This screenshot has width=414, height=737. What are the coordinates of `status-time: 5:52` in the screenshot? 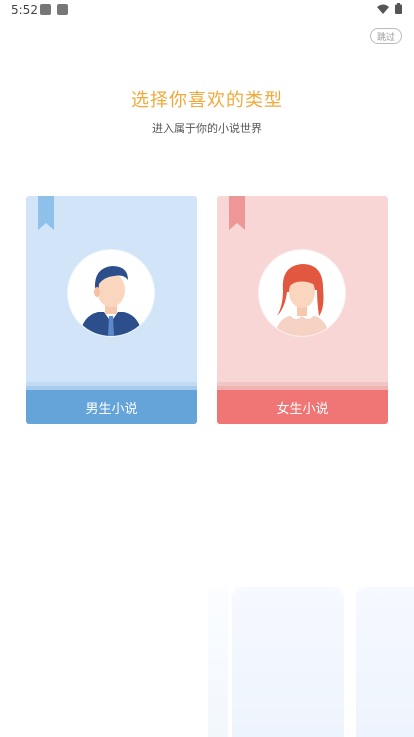 It's located at (24, 10).